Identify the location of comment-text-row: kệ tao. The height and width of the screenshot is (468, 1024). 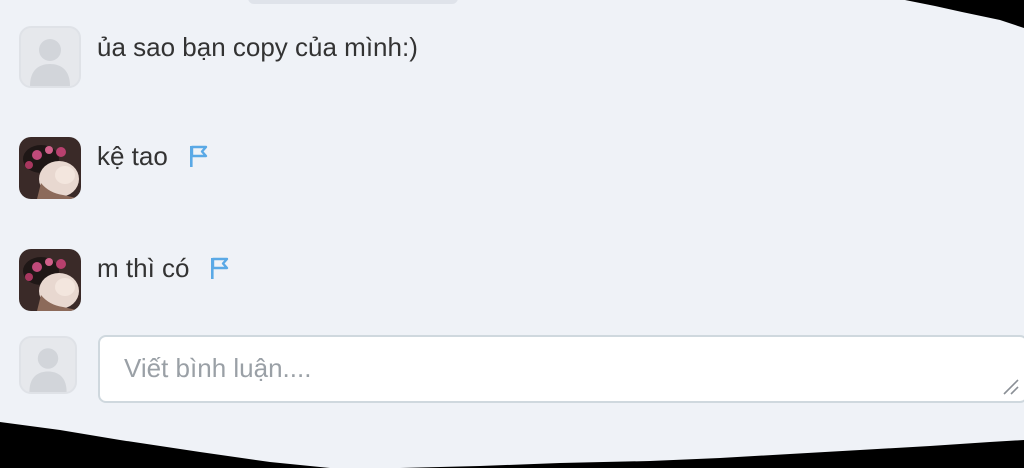
(153, 156).